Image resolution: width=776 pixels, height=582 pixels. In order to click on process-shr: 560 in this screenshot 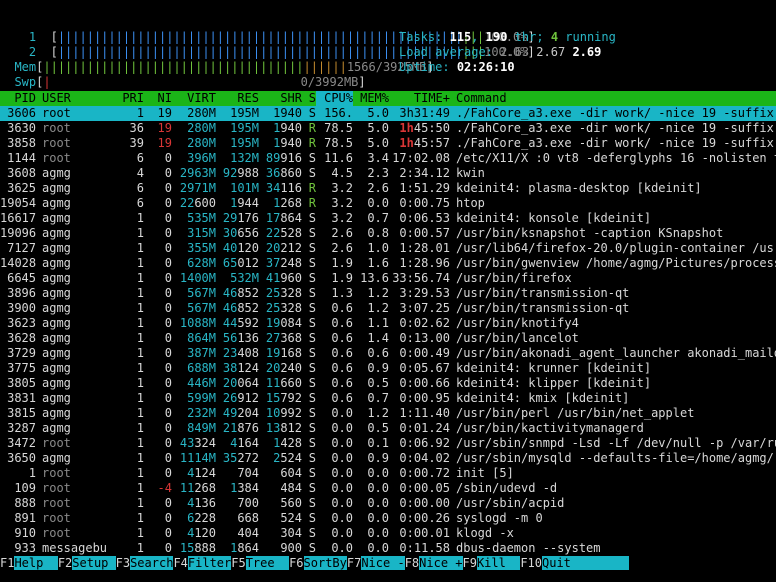, I will do `click(291, 503)`.